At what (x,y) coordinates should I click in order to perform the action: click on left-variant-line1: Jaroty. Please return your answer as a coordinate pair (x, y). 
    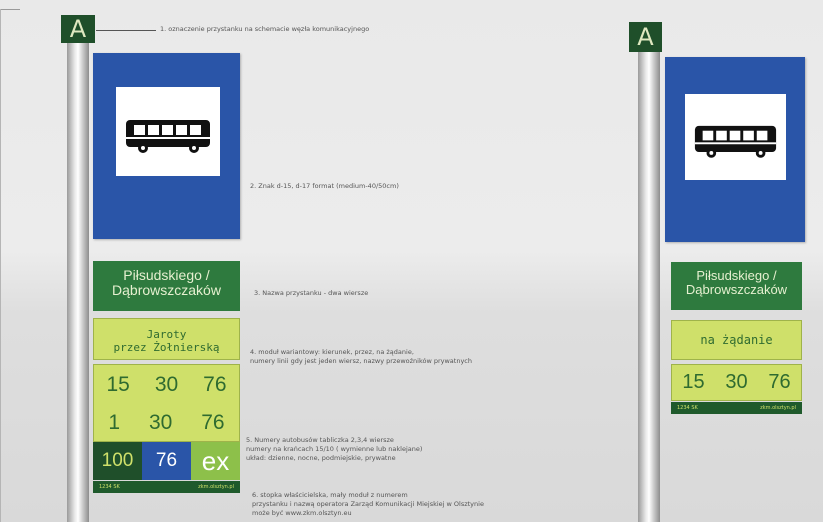
    Looking at the image, I should click on (166, 334).